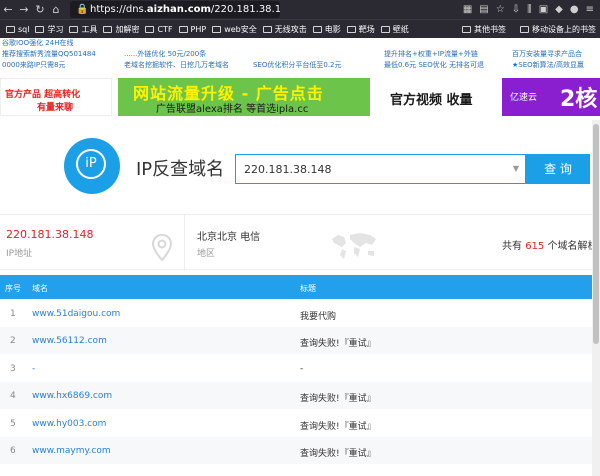 The image size is (600, 476). What do you see at coordinates (244, 97) in the screenshot?
I see `banner-ad-2: 网站流量升级 - 广告点击 广告联盟alexa排名 等首选ipla.cc` at bounding box center [244, 97].